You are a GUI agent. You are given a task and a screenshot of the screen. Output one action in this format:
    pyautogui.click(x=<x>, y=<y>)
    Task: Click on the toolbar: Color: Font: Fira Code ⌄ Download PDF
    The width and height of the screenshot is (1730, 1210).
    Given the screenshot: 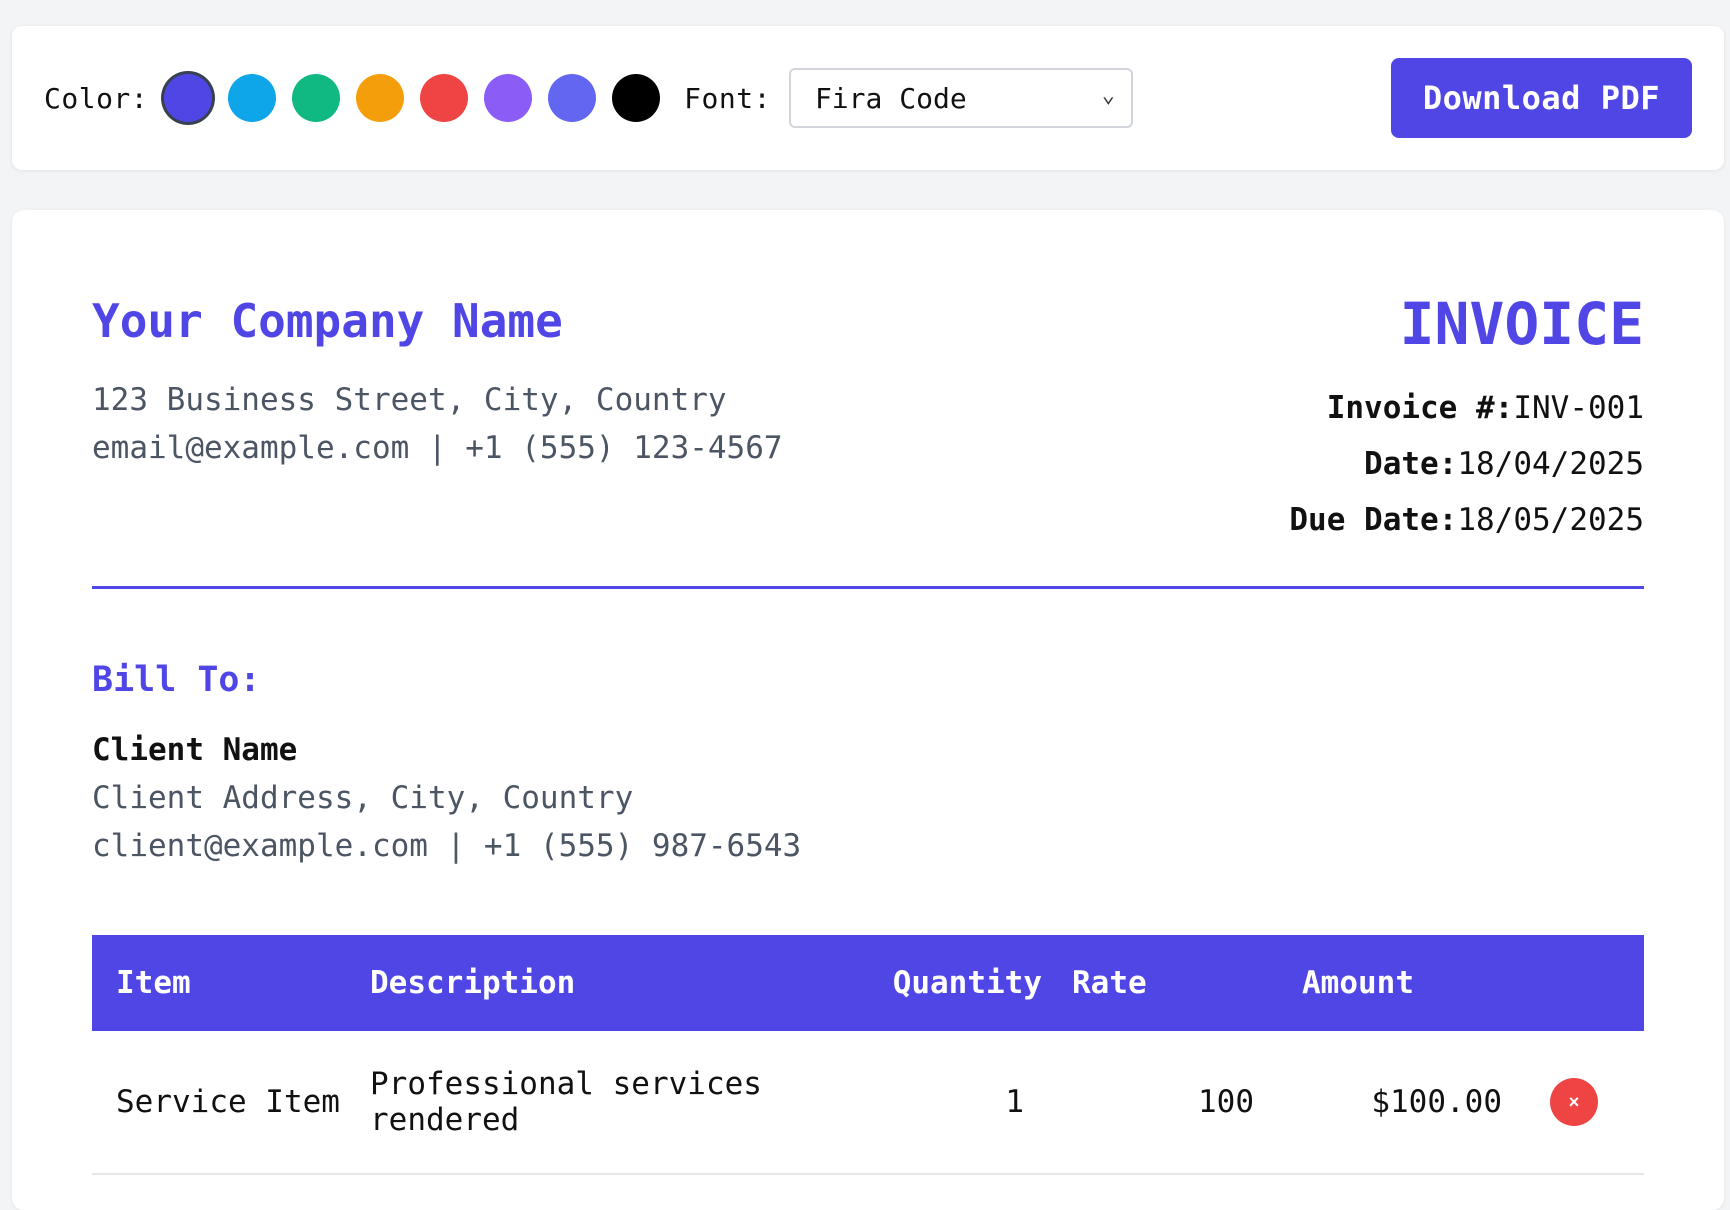 What is the action you would take?
    pyautogui.click(x=868, y=98)
    